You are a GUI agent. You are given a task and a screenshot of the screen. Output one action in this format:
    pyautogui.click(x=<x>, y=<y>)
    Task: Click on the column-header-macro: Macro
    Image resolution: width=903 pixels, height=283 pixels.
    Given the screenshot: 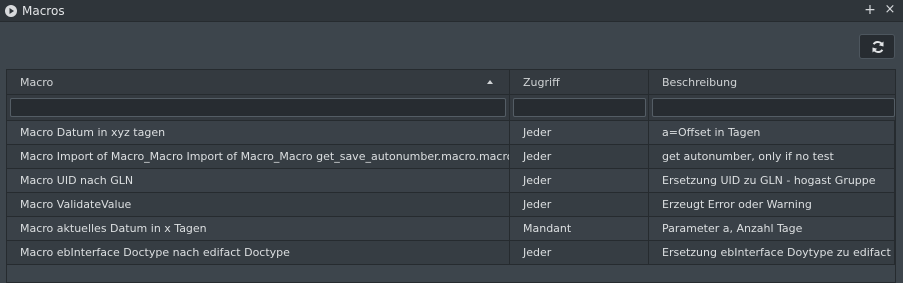 What is the action you would take?
    pyautogui.click(x=258, y=82)
    